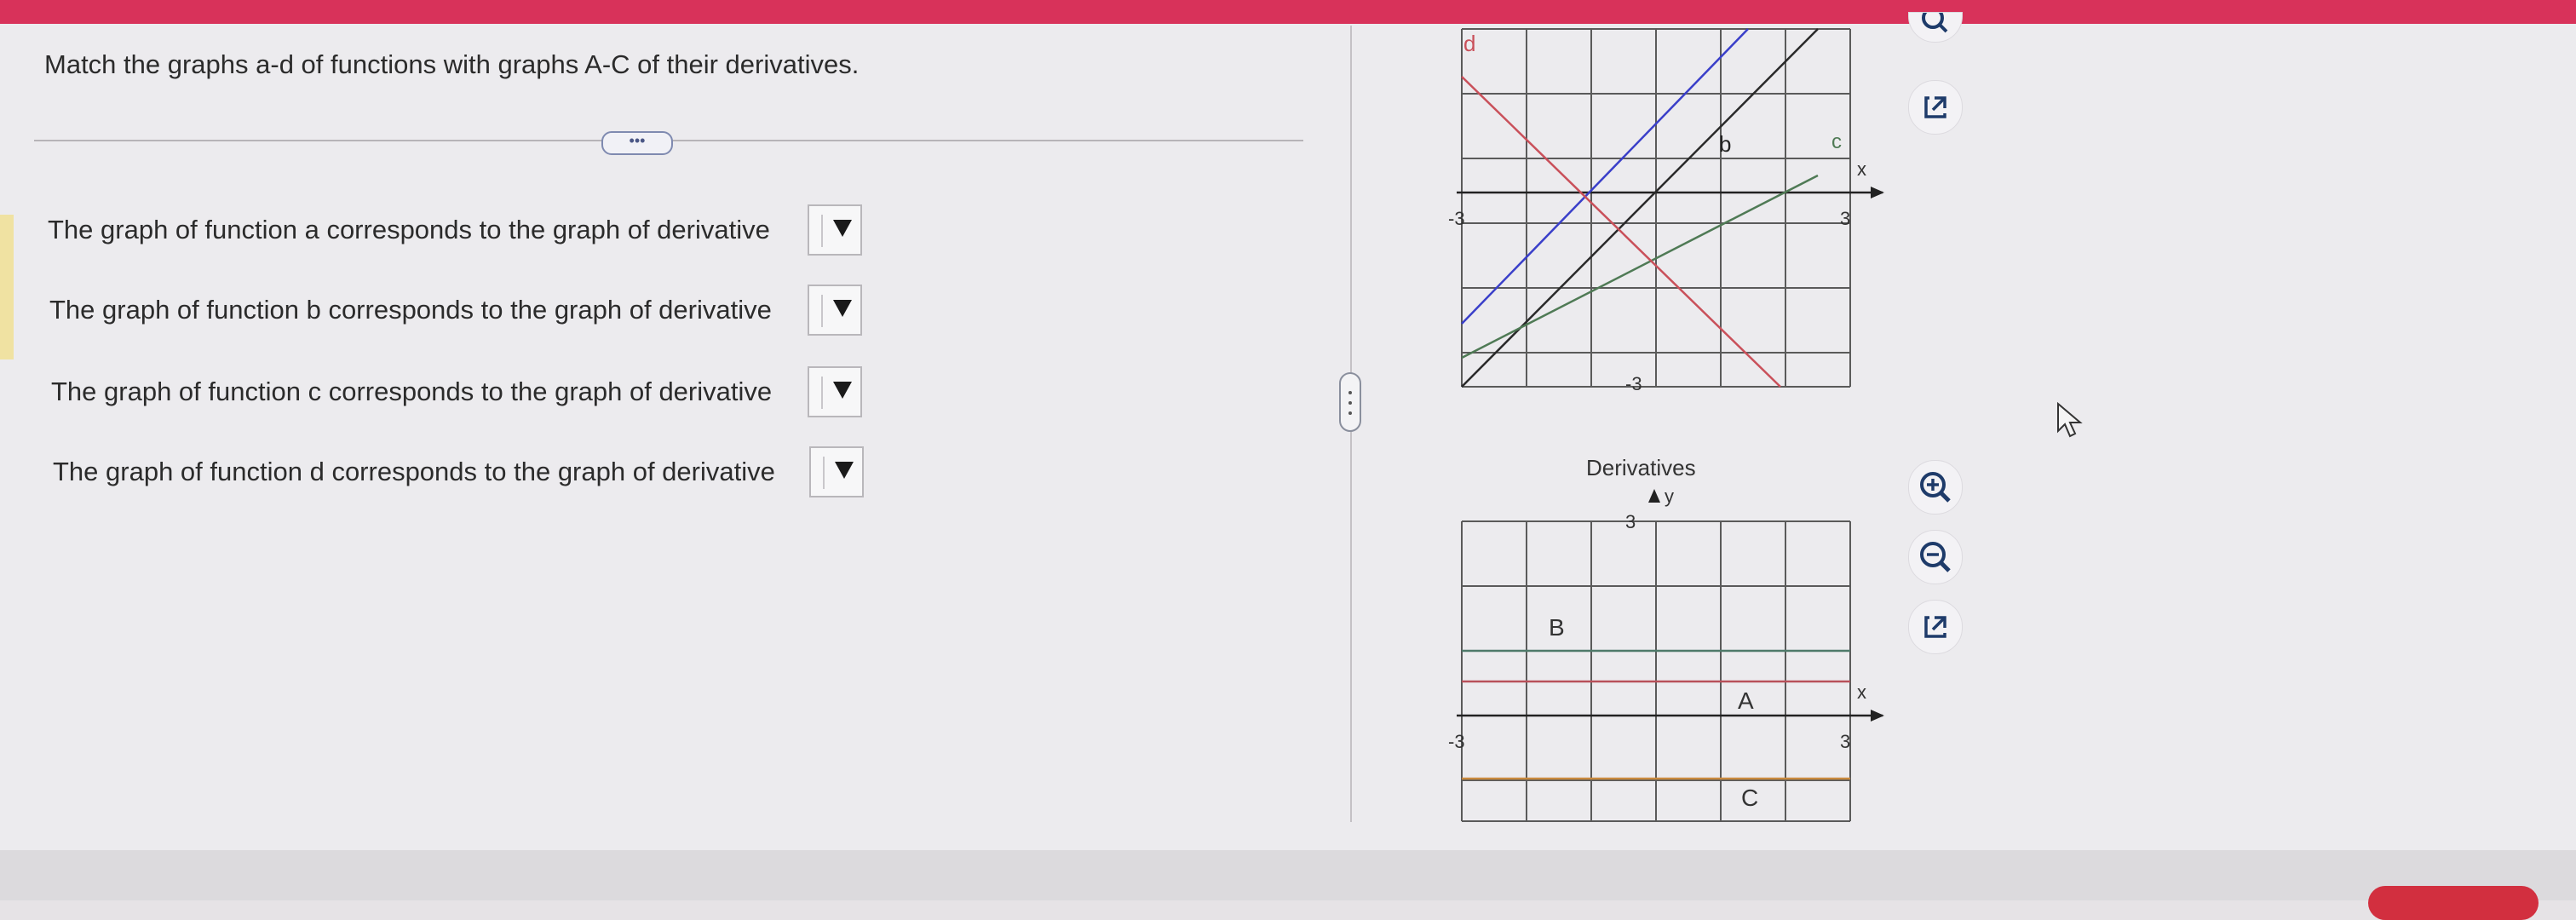 The width and height of the screenshot is (2576, 920). Describe the element at coordinates (2454, 903) in the screenshot. I see `footer-action-button` at that location.